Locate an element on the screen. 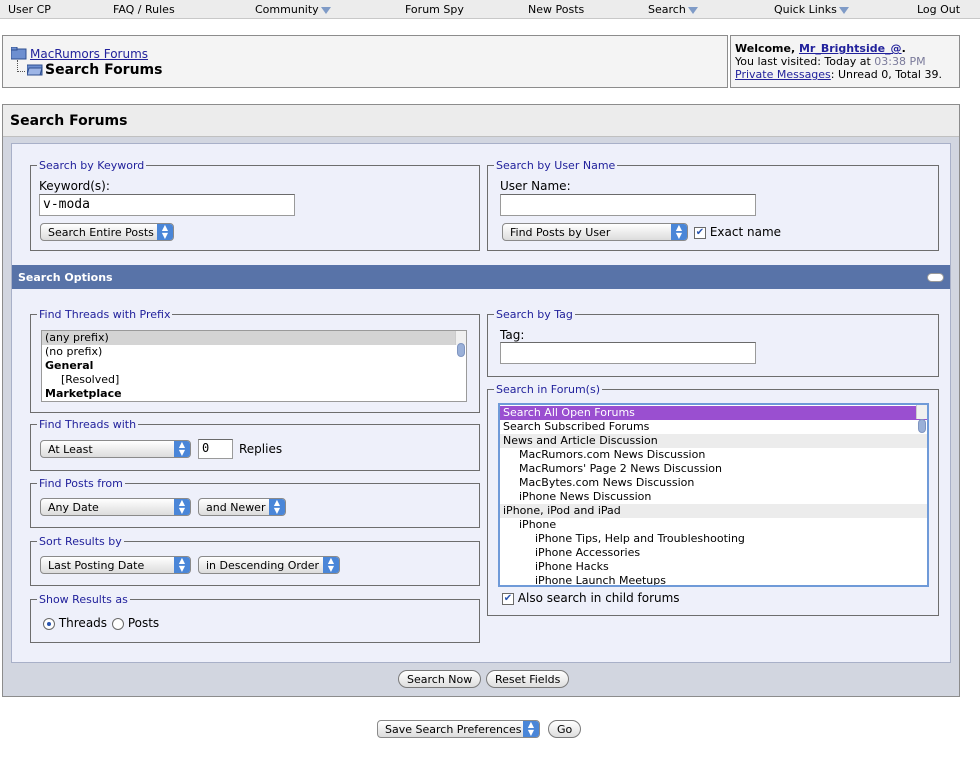 The width and height of the screenshot is (980, 759). list-item: iPhone is located at coordinates (713, 525).